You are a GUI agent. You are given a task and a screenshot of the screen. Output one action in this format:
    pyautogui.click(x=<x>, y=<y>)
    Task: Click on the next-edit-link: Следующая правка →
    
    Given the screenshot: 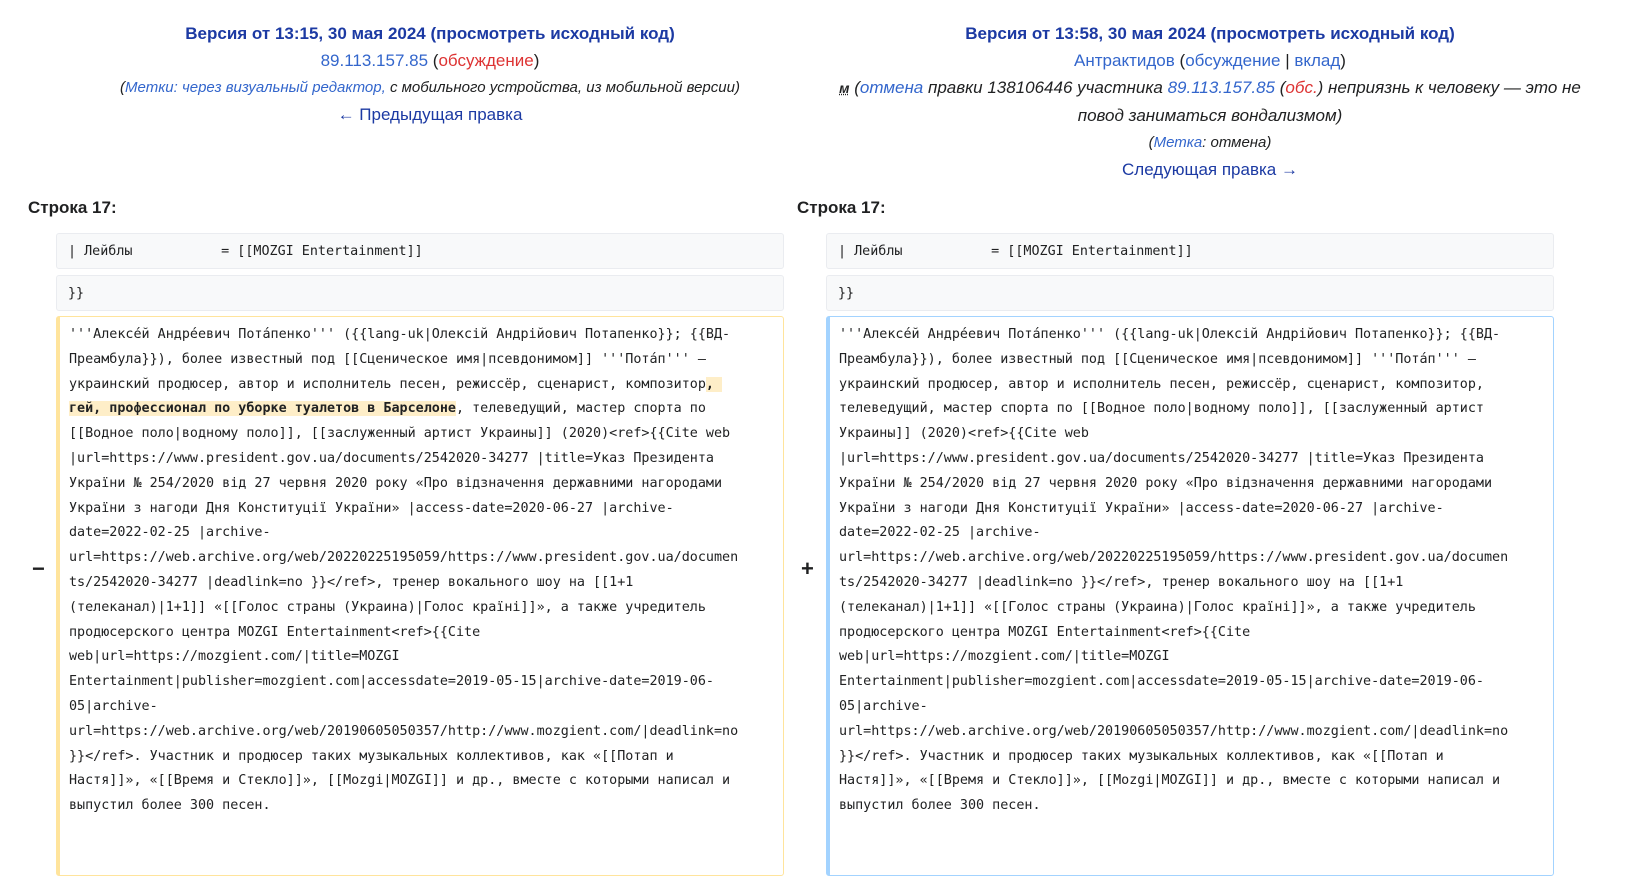 What is the action you would take?
    pyautogui.click(x=1210, y=169)
    